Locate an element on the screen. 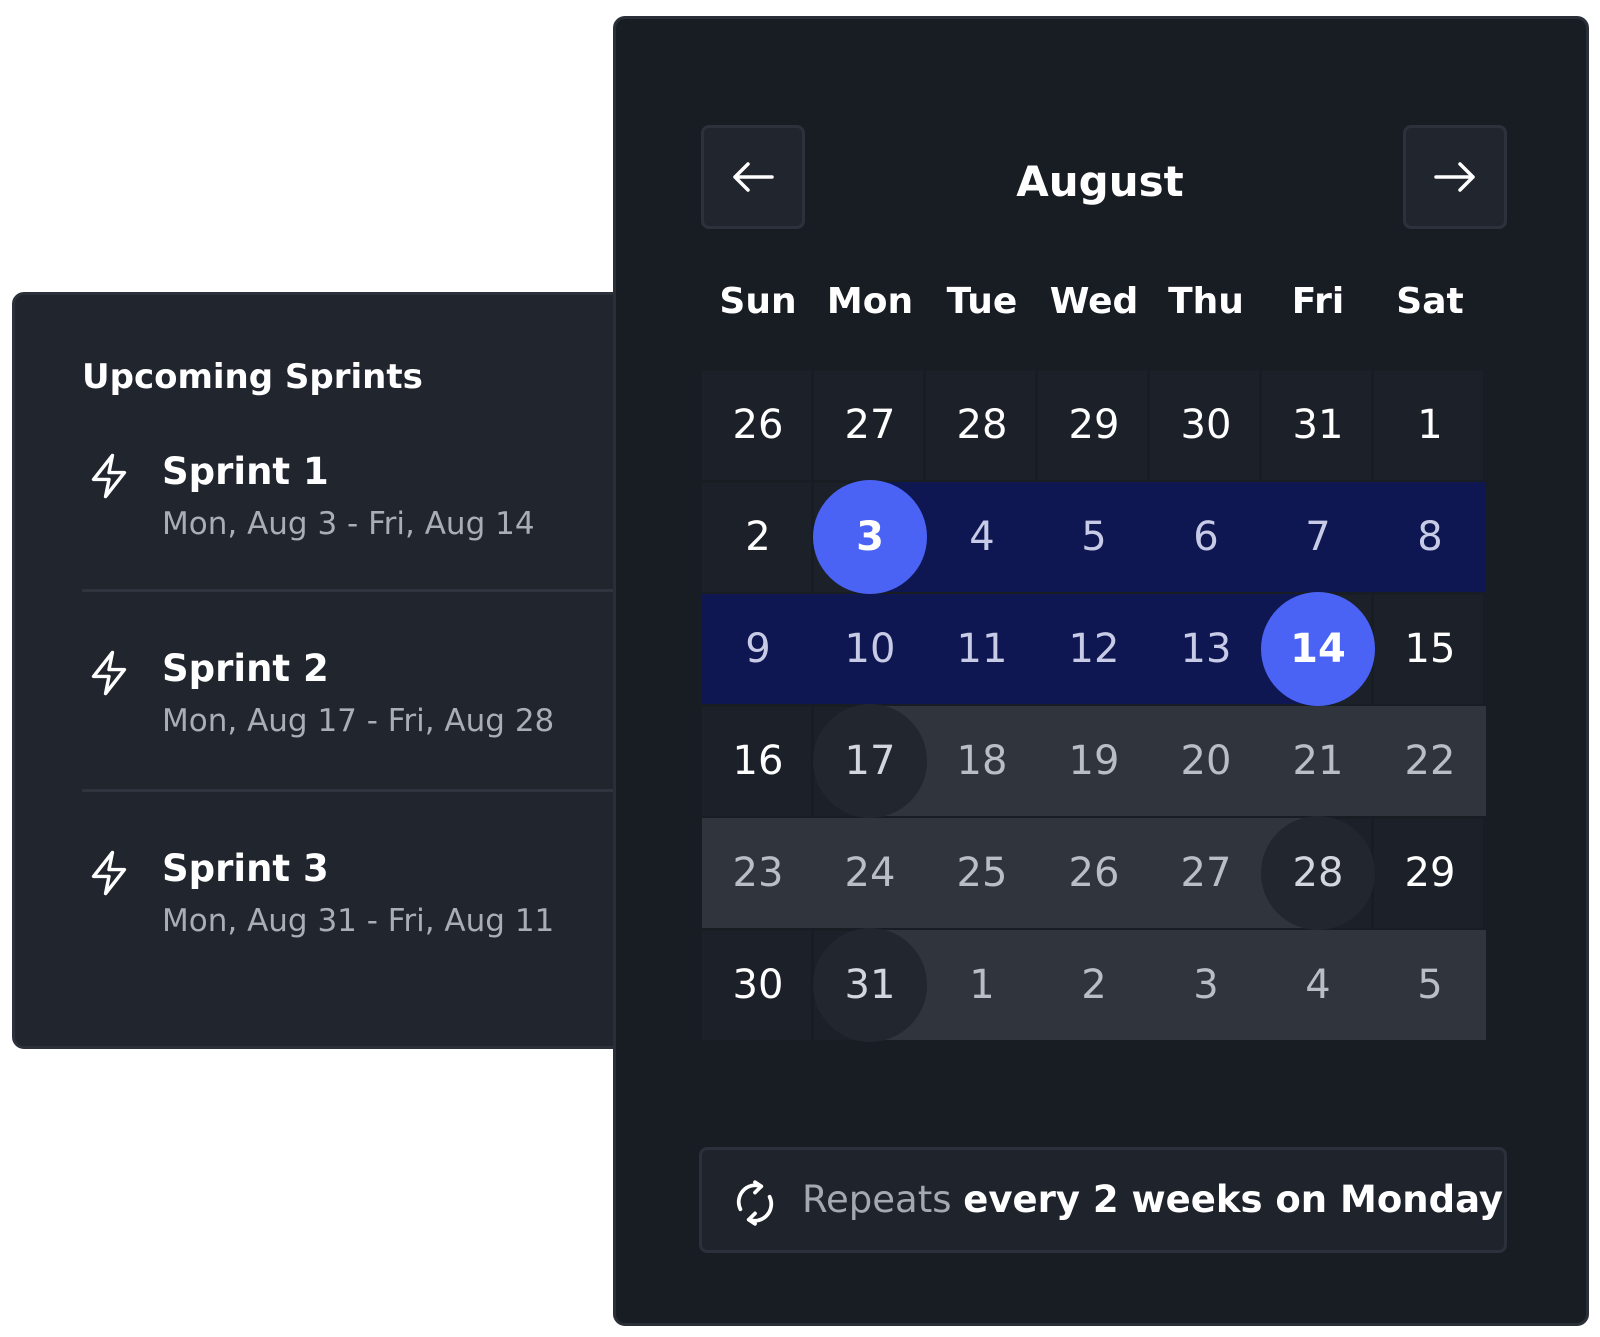  weekday-sat: Sat is located at coordinates (1430, 301).